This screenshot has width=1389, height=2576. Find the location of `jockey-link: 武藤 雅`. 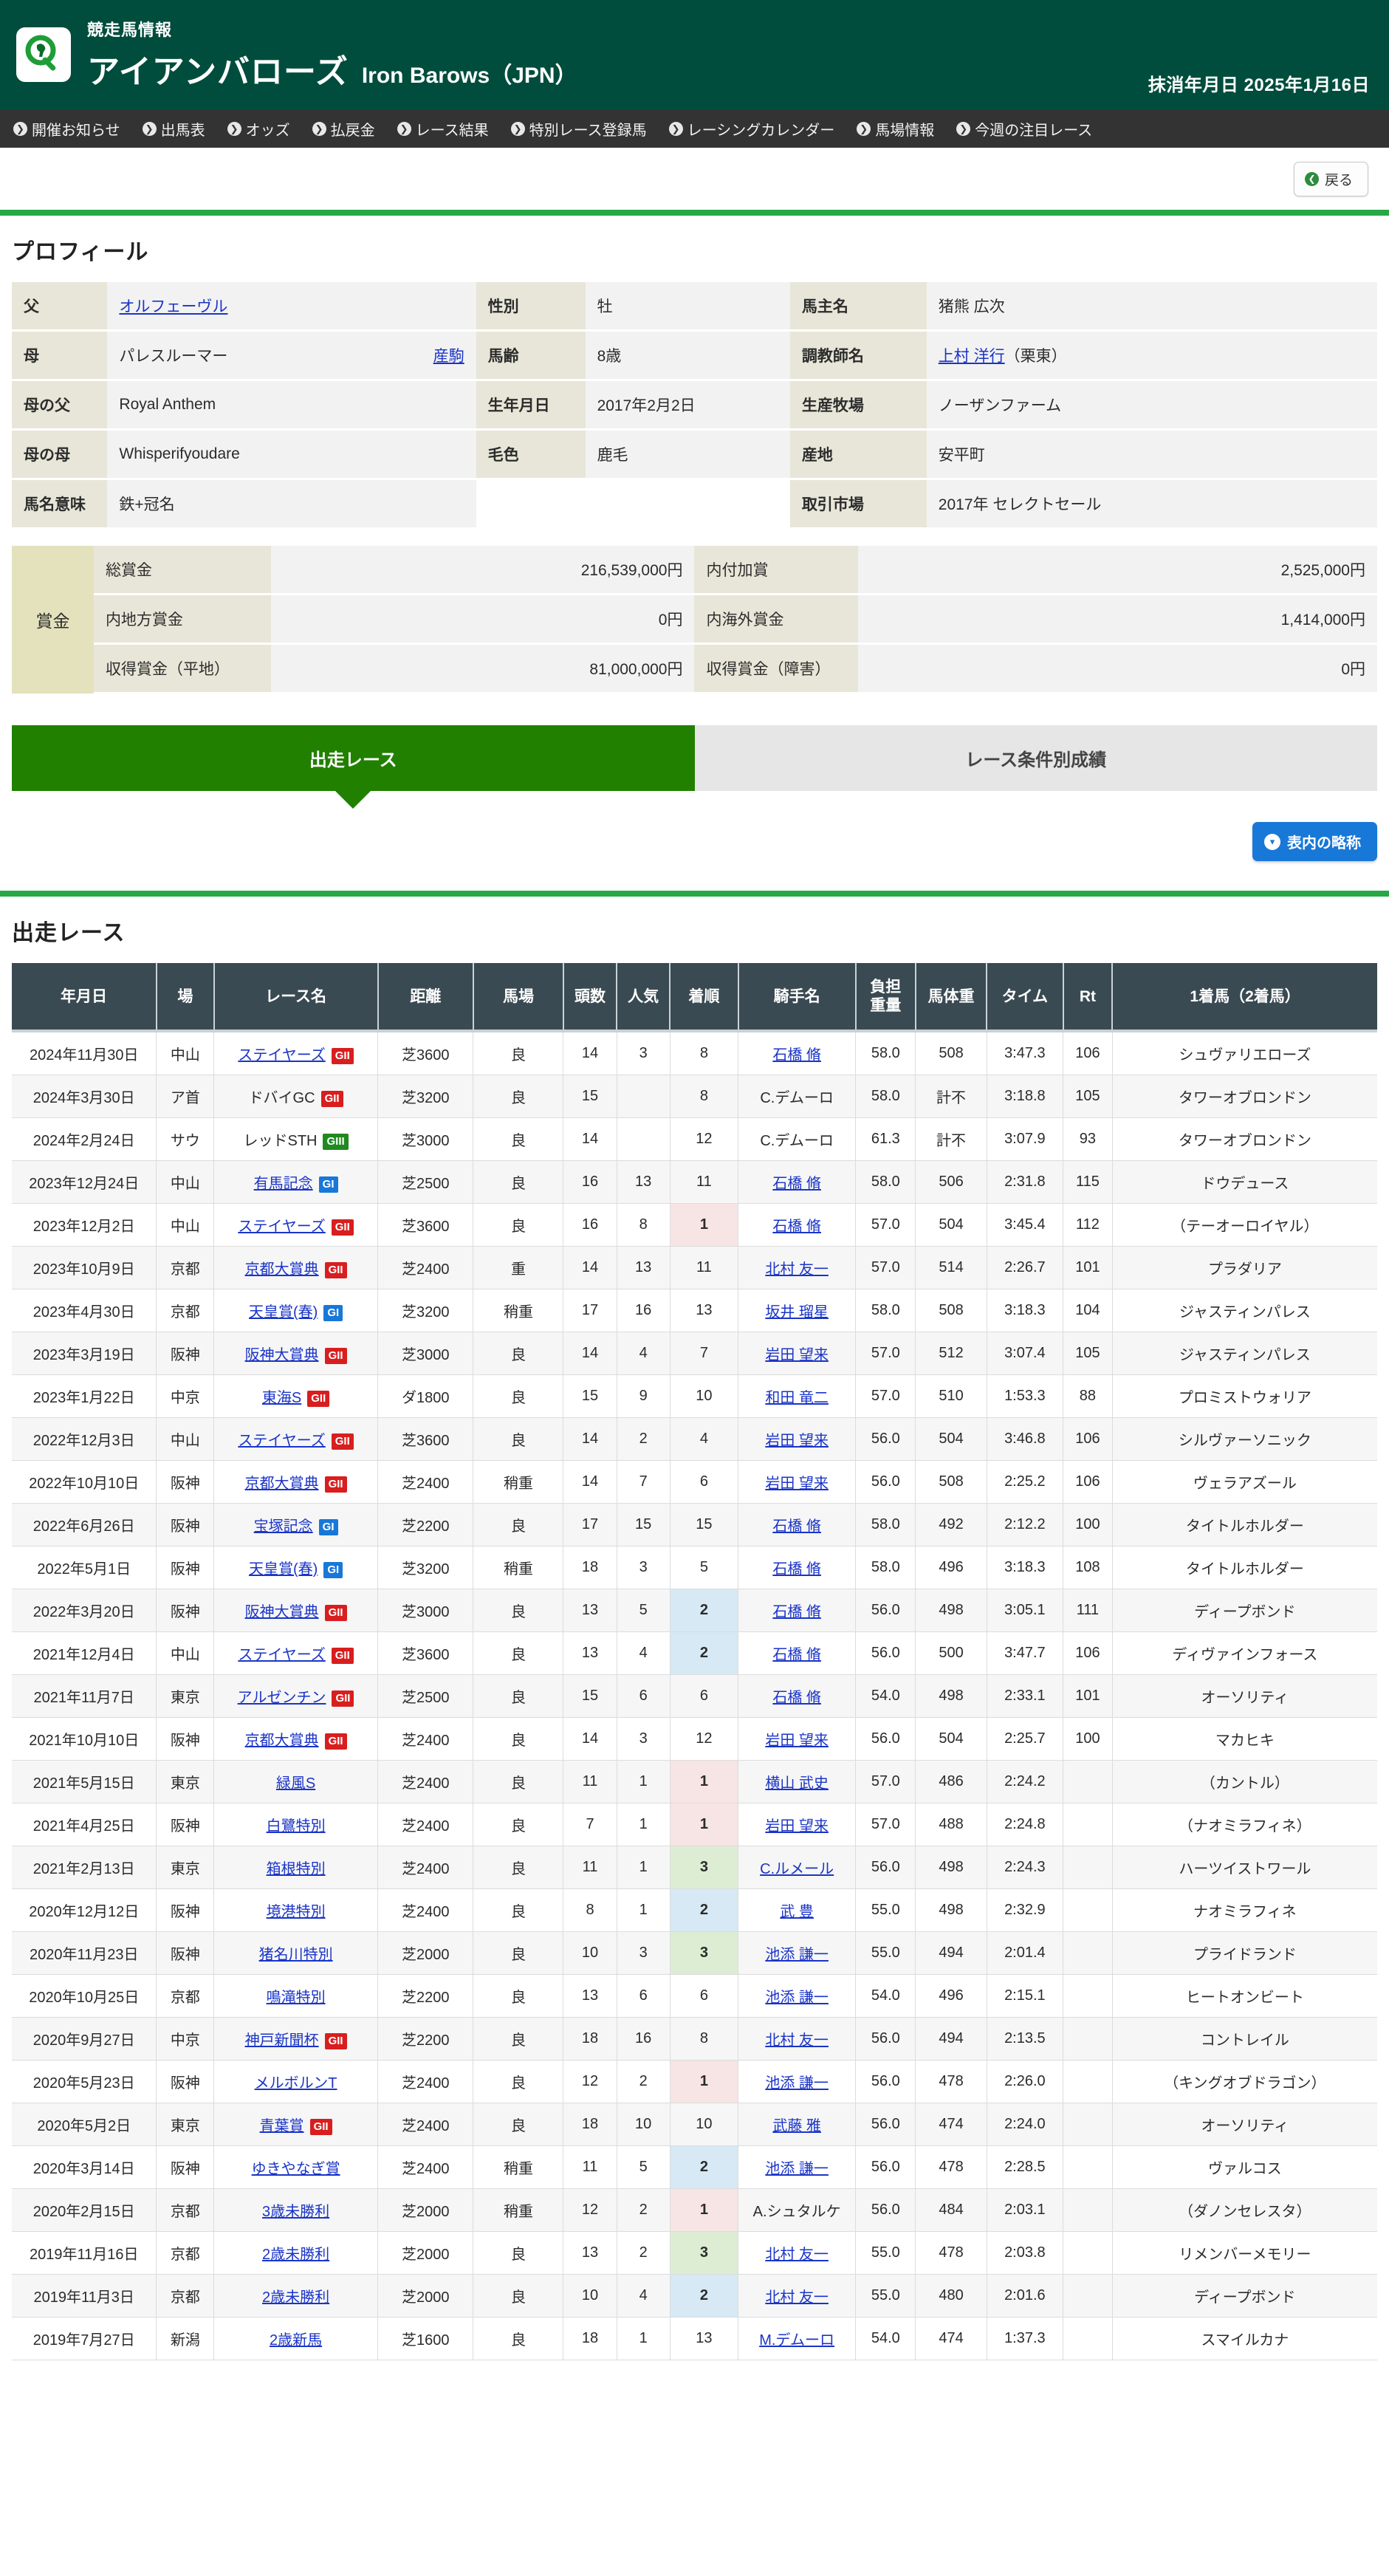

jockey-link: 武藤 雅 is located at coordinates (797, 2126).